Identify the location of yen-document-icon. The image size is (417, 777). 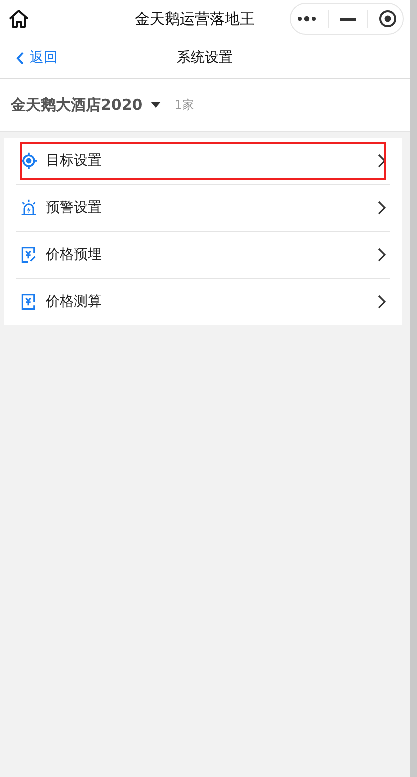
(29, 302).